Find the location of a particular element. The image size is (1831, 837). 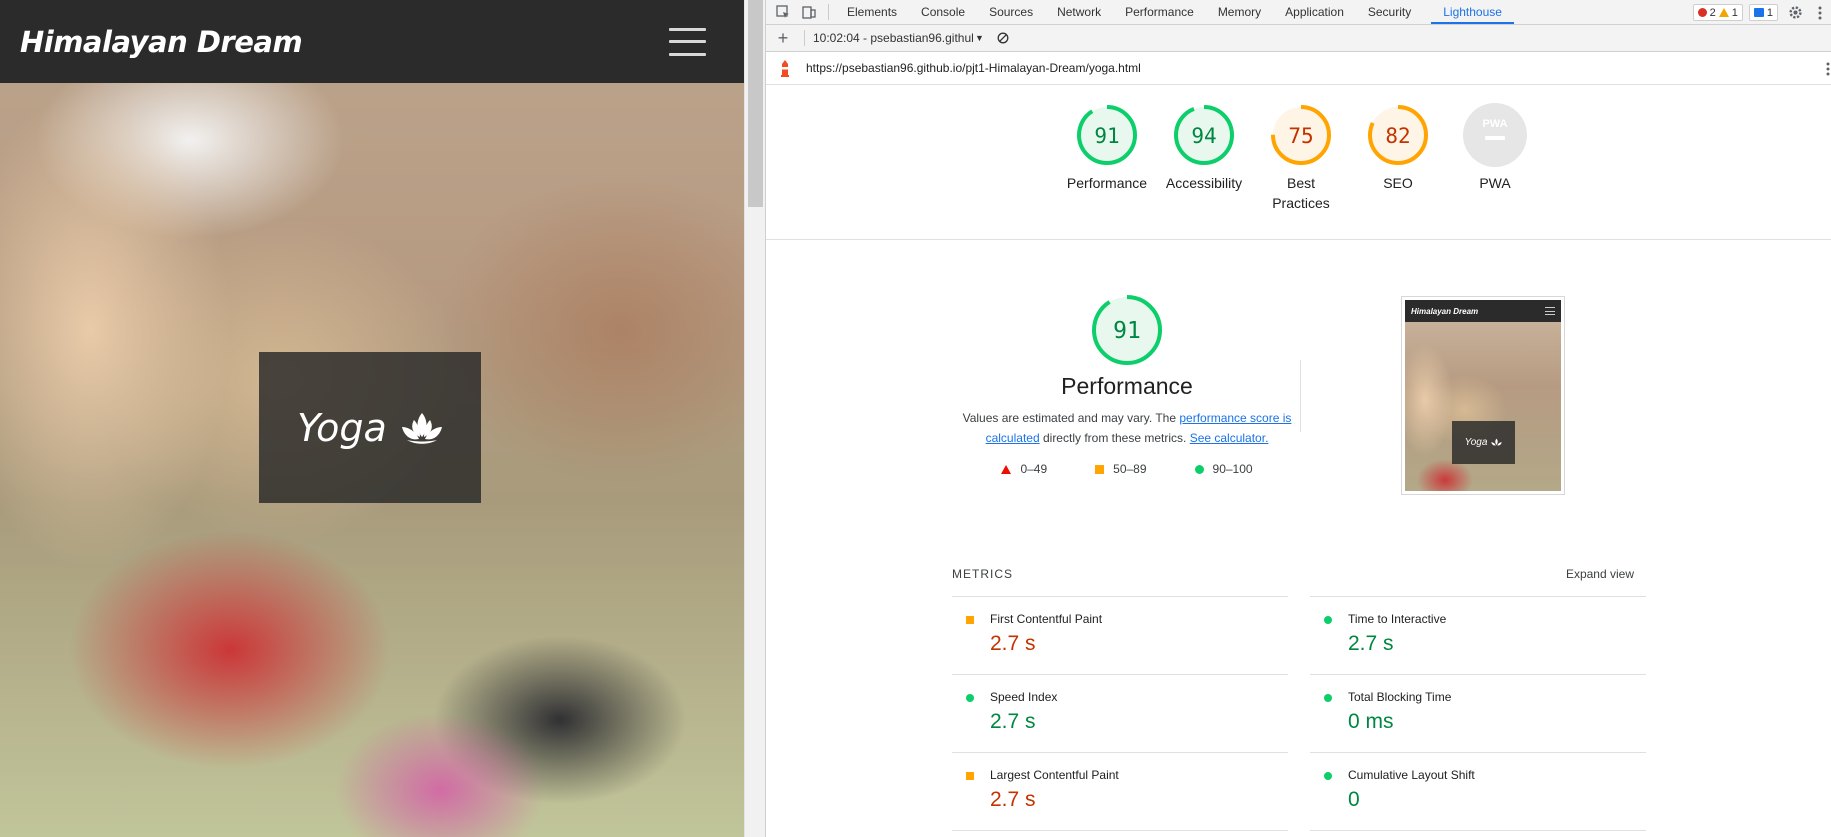

error-count: 2 is located at coordinates (1712, 12).